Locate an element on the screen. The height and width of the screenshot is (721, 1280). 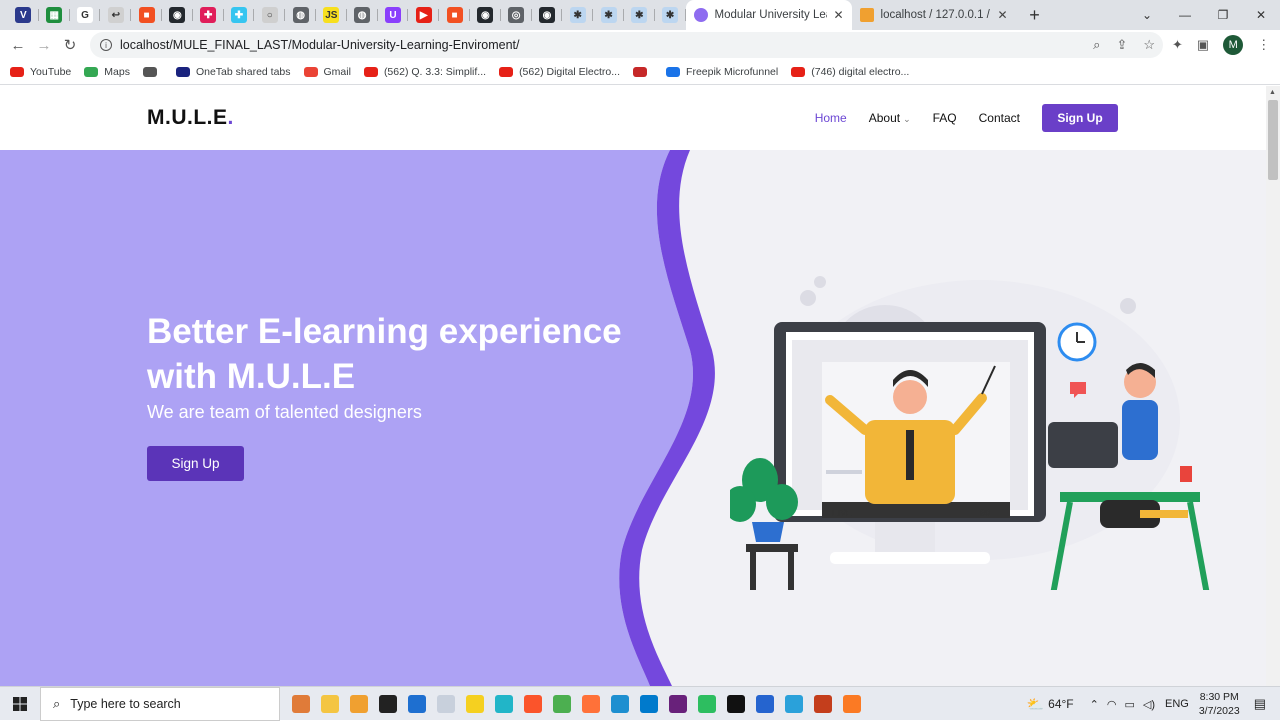
extensions-icon: ✦ is located at coordinates (1177, 45).